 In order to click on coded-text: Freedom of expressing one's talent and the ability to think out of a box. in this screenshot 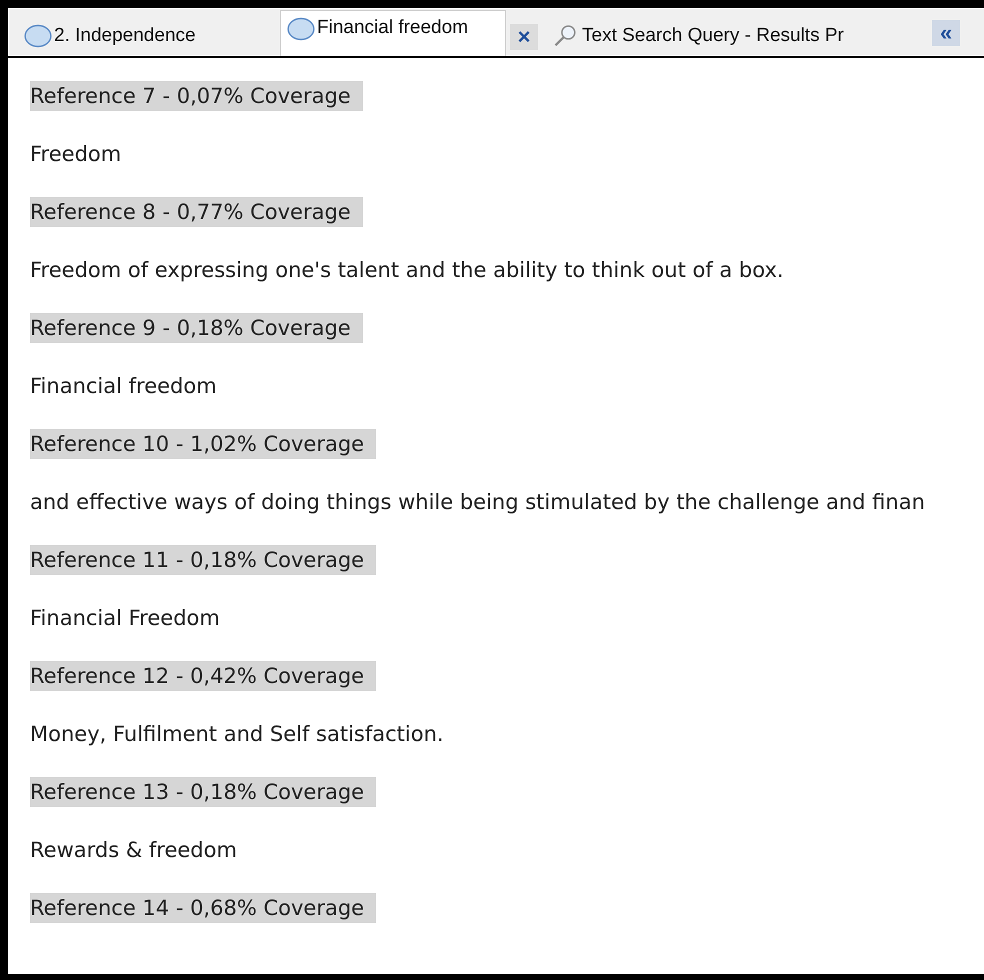, I will do `click(407, 270)`.